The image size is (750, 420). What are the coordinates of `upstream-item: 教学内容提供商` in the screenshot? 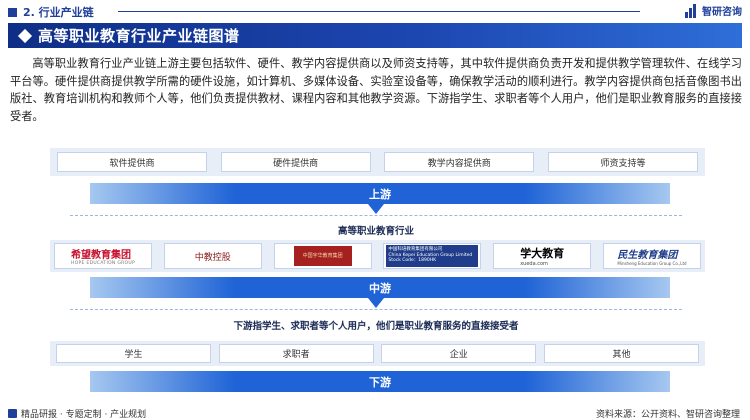 It's located at (459, 162).